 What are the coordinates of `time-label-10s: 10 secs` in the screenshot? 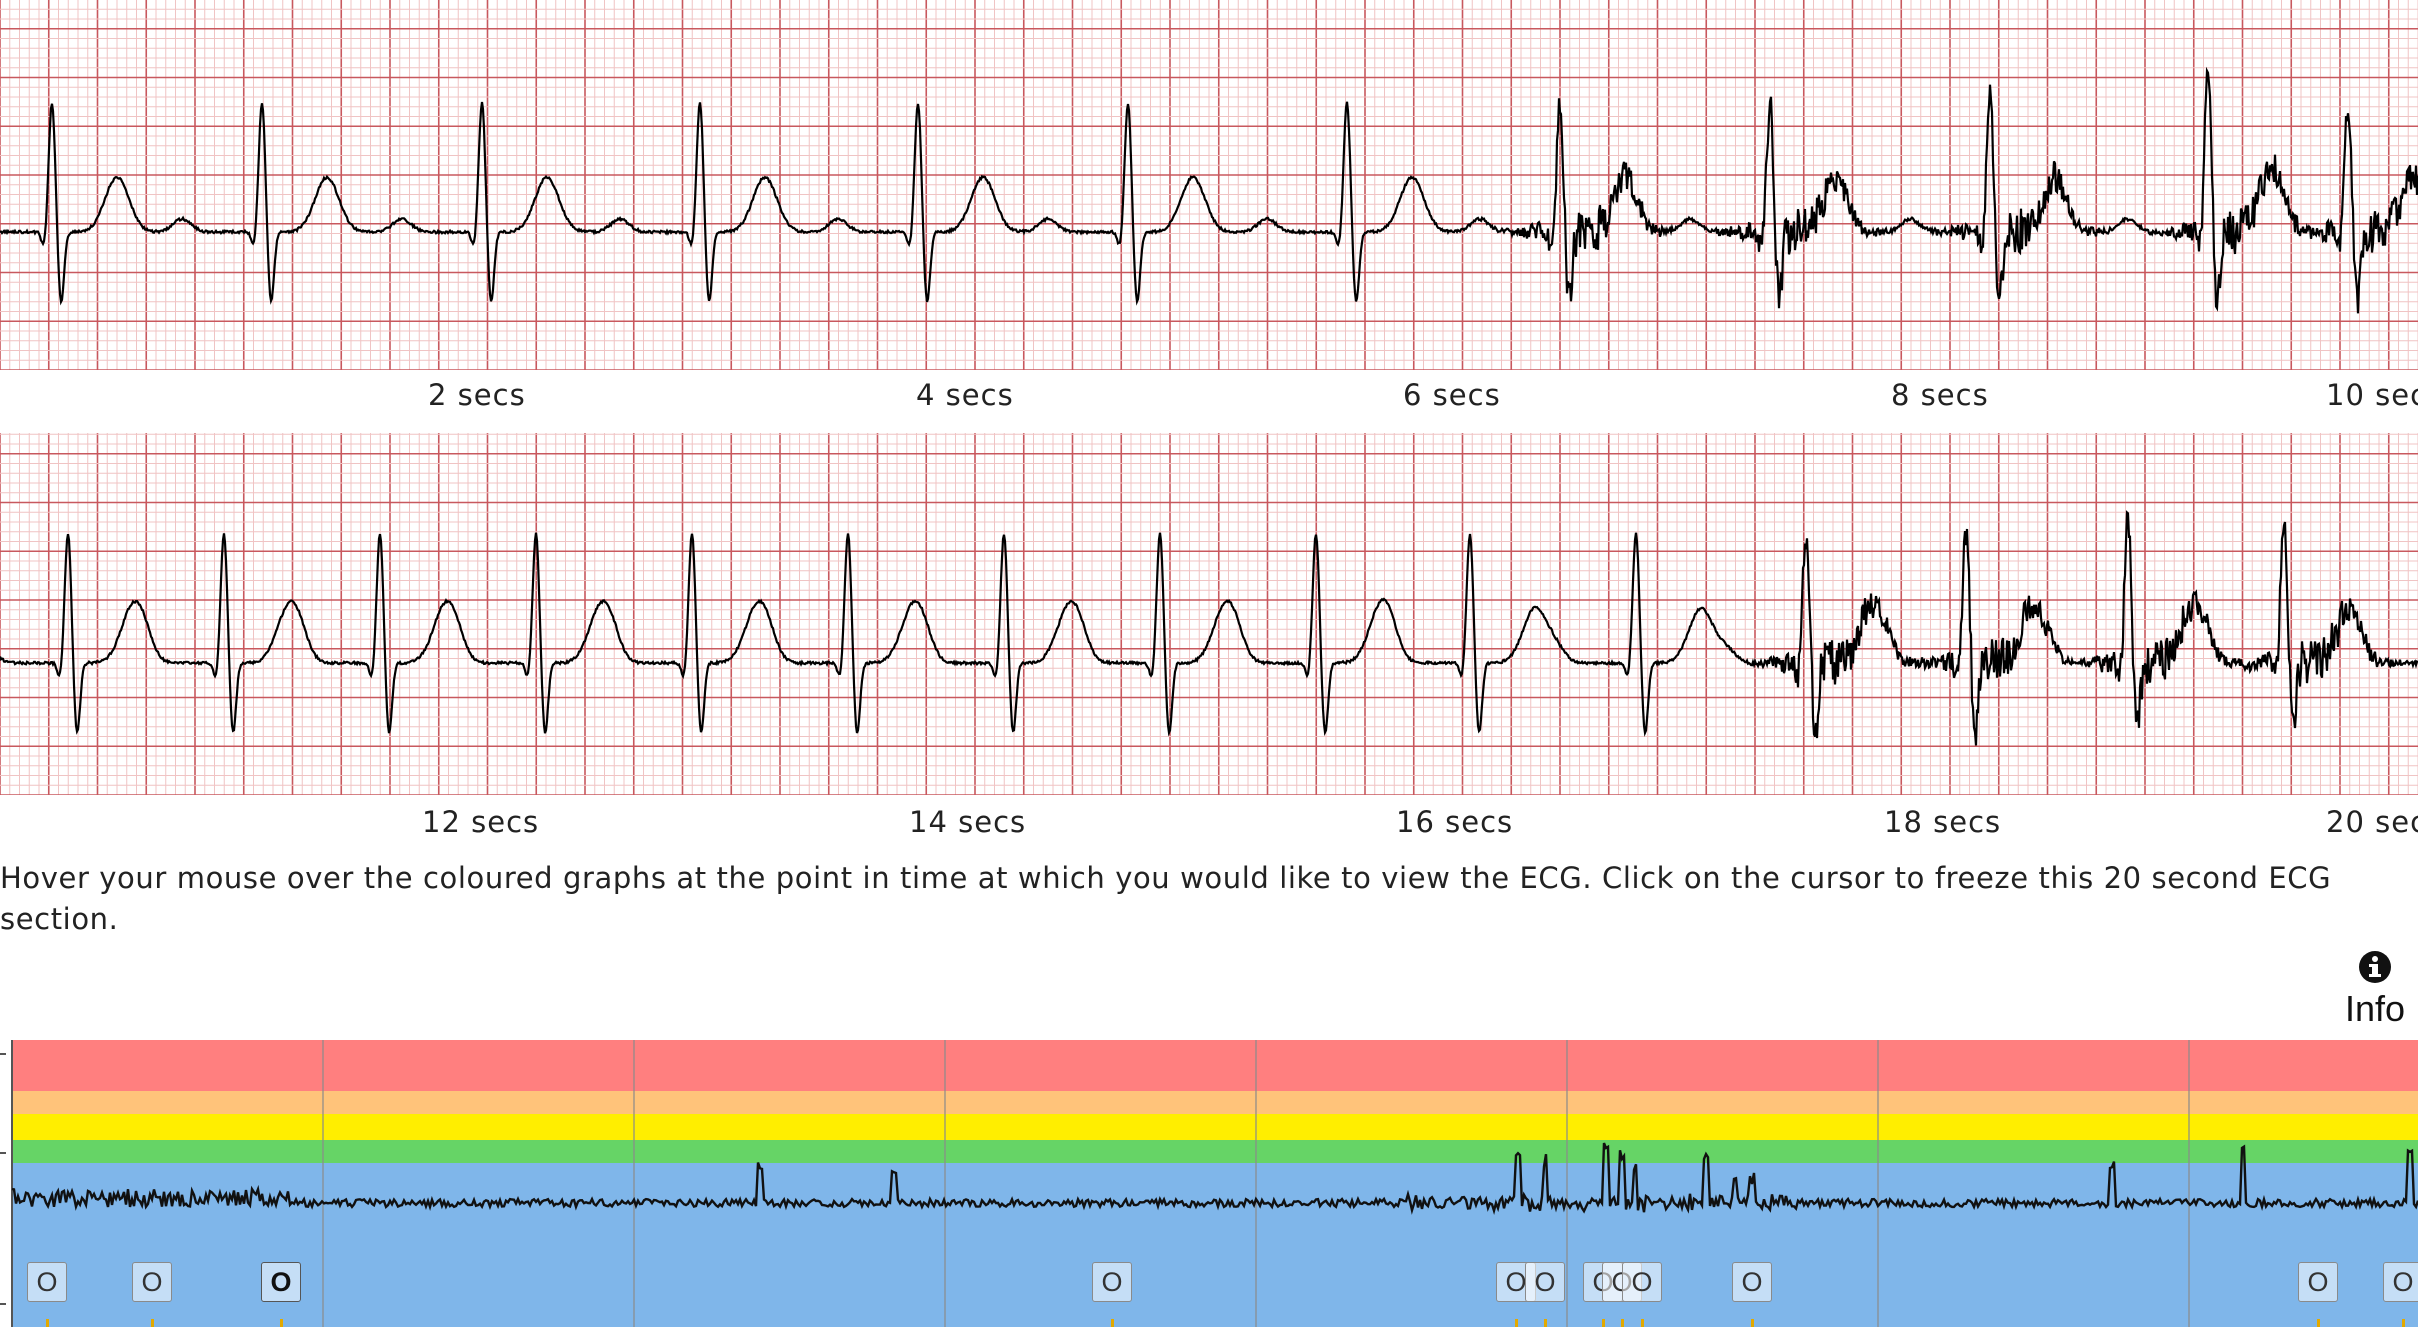 It's located at (2372, 395).